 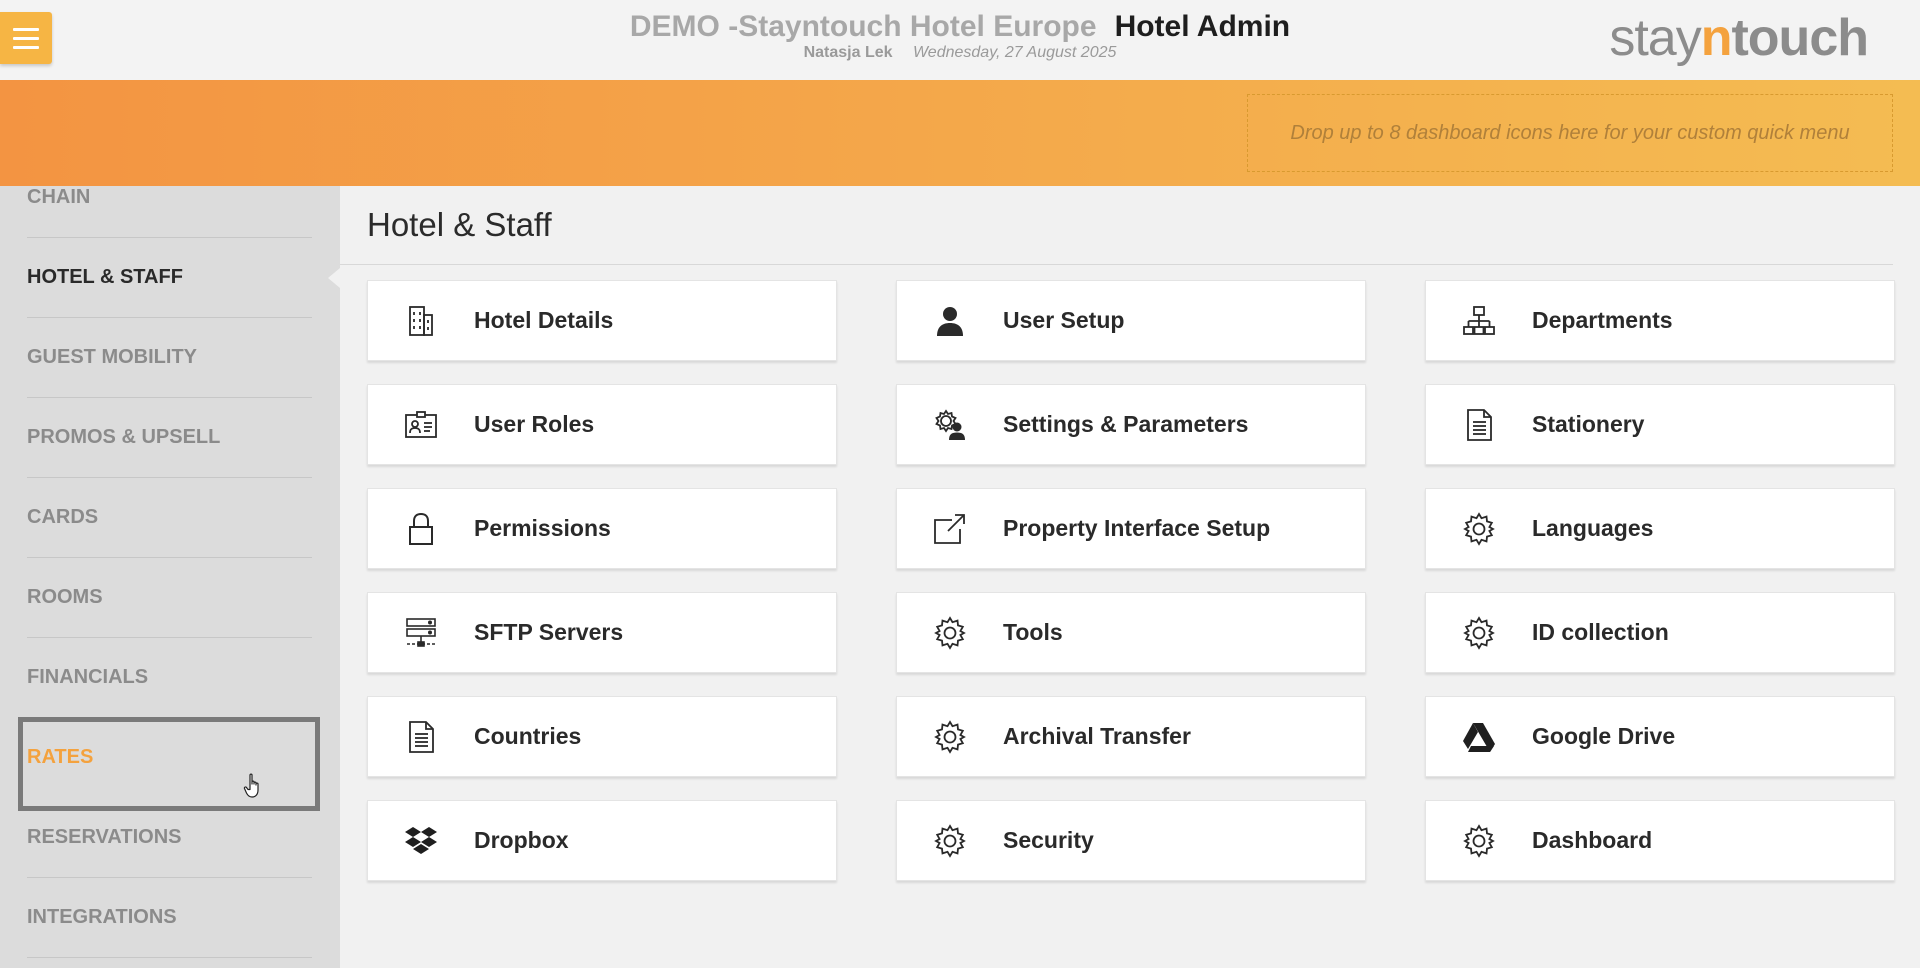 What do you see at coordinates (1202, 26) in the screenshot?
I see `app-title: Hotel Admin` at bounding box center [1202, 26].